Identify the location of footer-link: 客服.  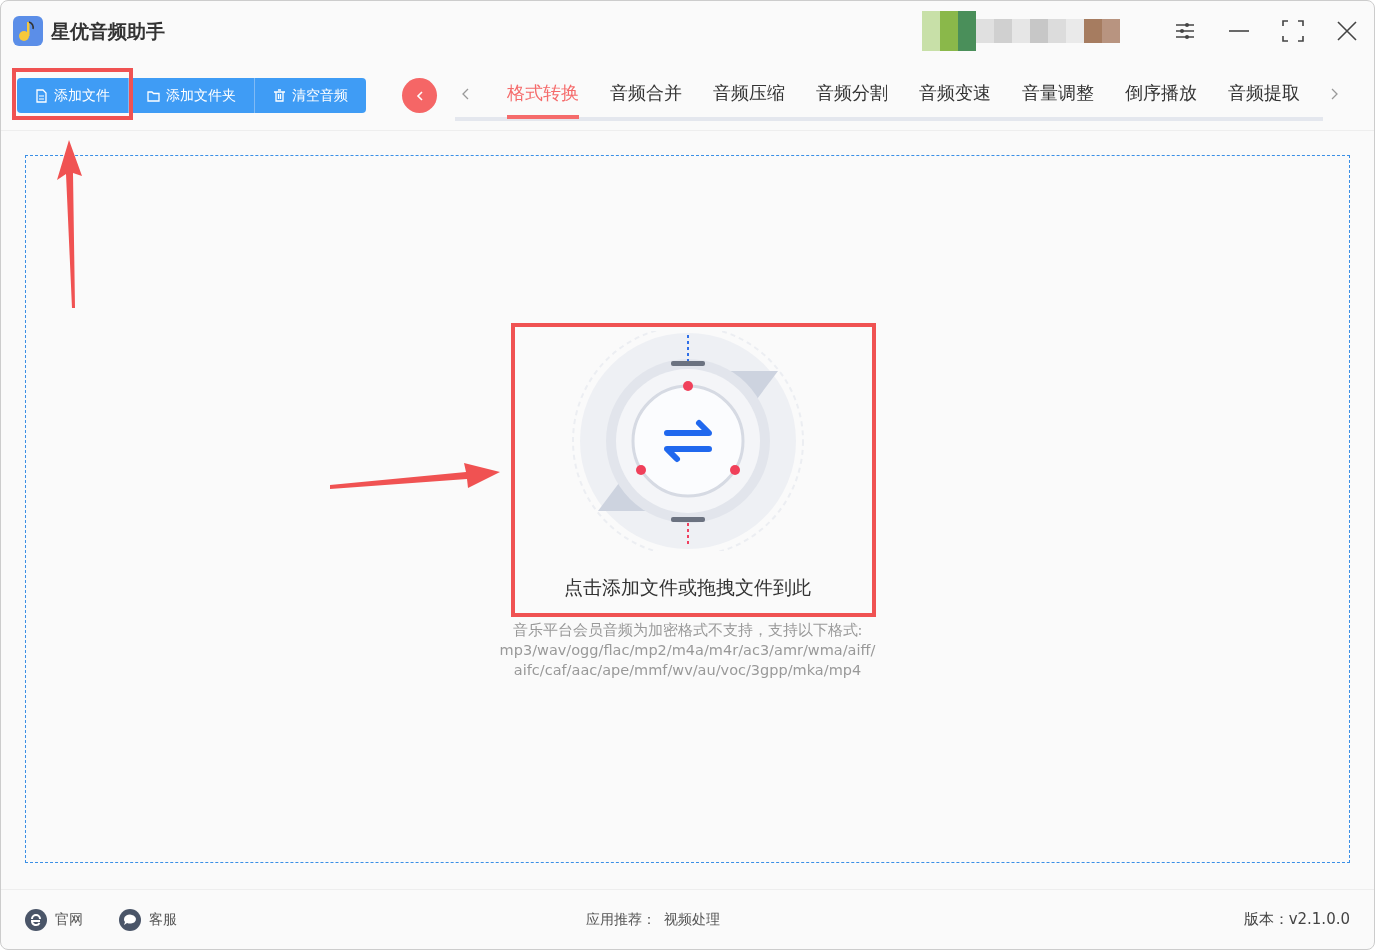
(148, 919).